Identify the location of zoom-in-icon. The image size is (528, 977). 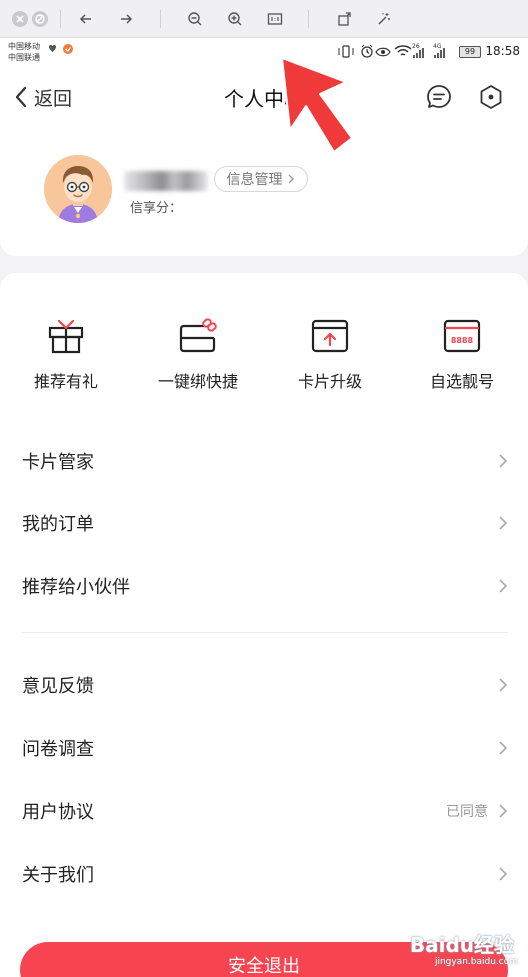
(235, 19).